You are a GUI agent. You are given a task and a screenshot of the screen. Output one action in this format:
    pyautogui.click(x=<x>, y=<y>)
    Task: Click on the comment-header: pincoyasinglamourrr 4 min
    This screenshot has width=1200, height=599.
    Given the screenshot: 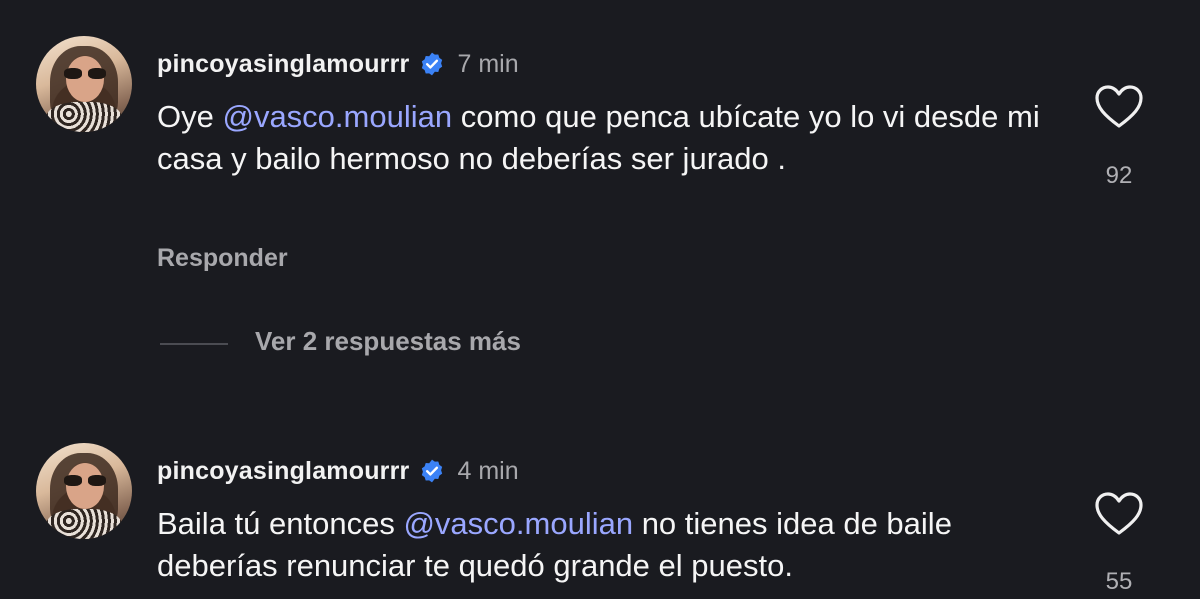 What is the action you would take?
    pyautogui.click(x=338, y=471)
    